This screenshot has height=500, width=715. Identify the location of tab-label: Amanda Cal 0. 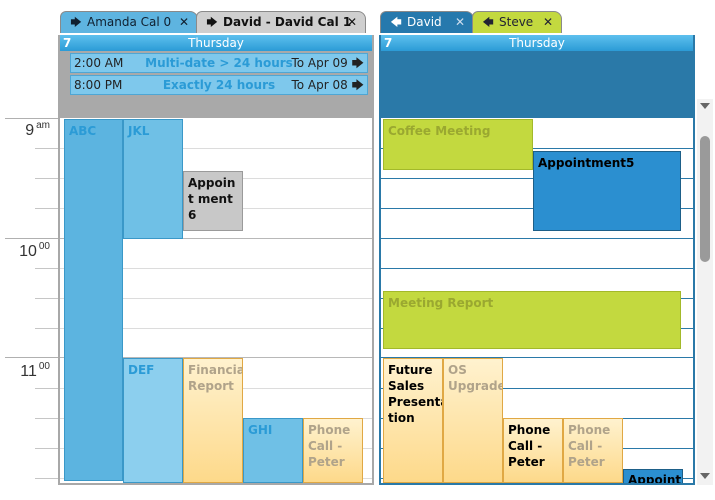
(129, 22).